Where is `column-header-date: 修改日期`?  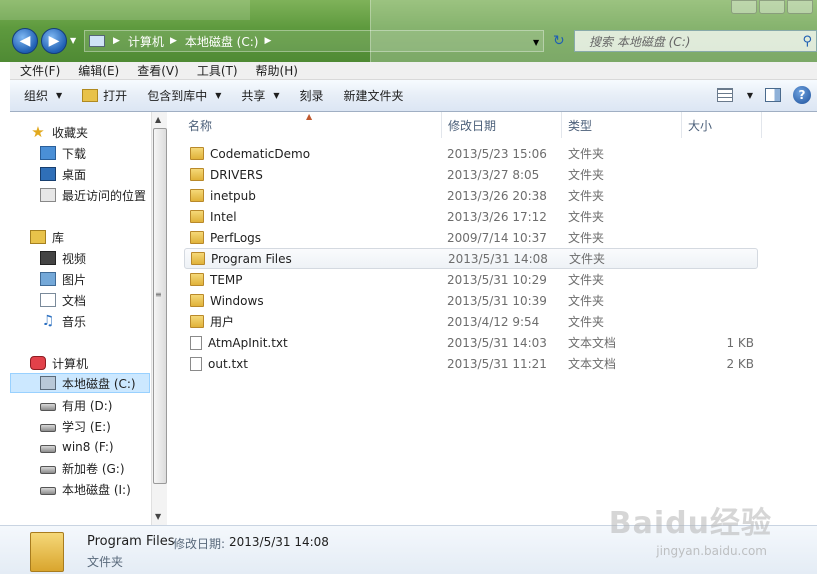
column-header-date: 修改日期 is located at coordinates (502, 125).